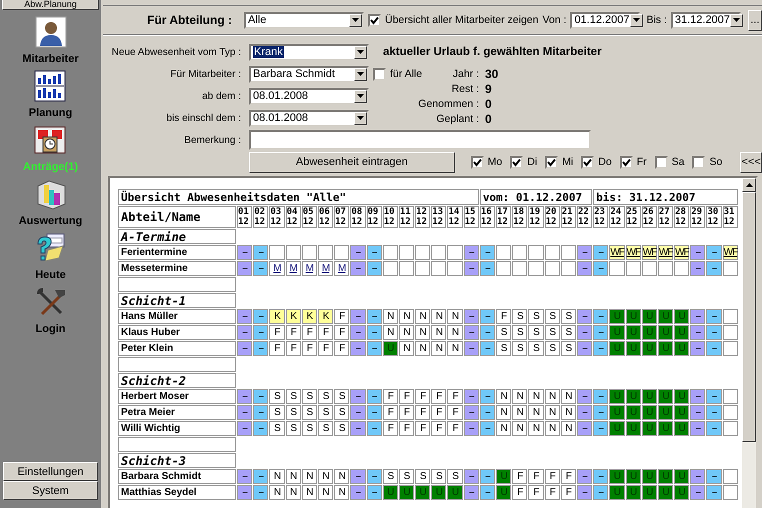 Image resolution: width=762 pixels, height=508 pixels. What do you see at coordinates (50, 32) in the screenshot?
I see `person-icon` at bounding box center [50, 32].